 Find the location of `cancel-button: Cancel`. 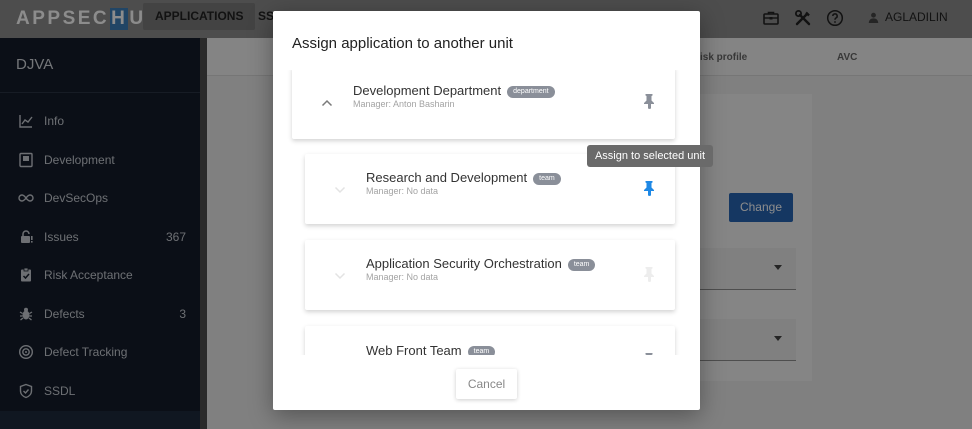

cancel-button: Cancel is located at coordinates (486, 384).